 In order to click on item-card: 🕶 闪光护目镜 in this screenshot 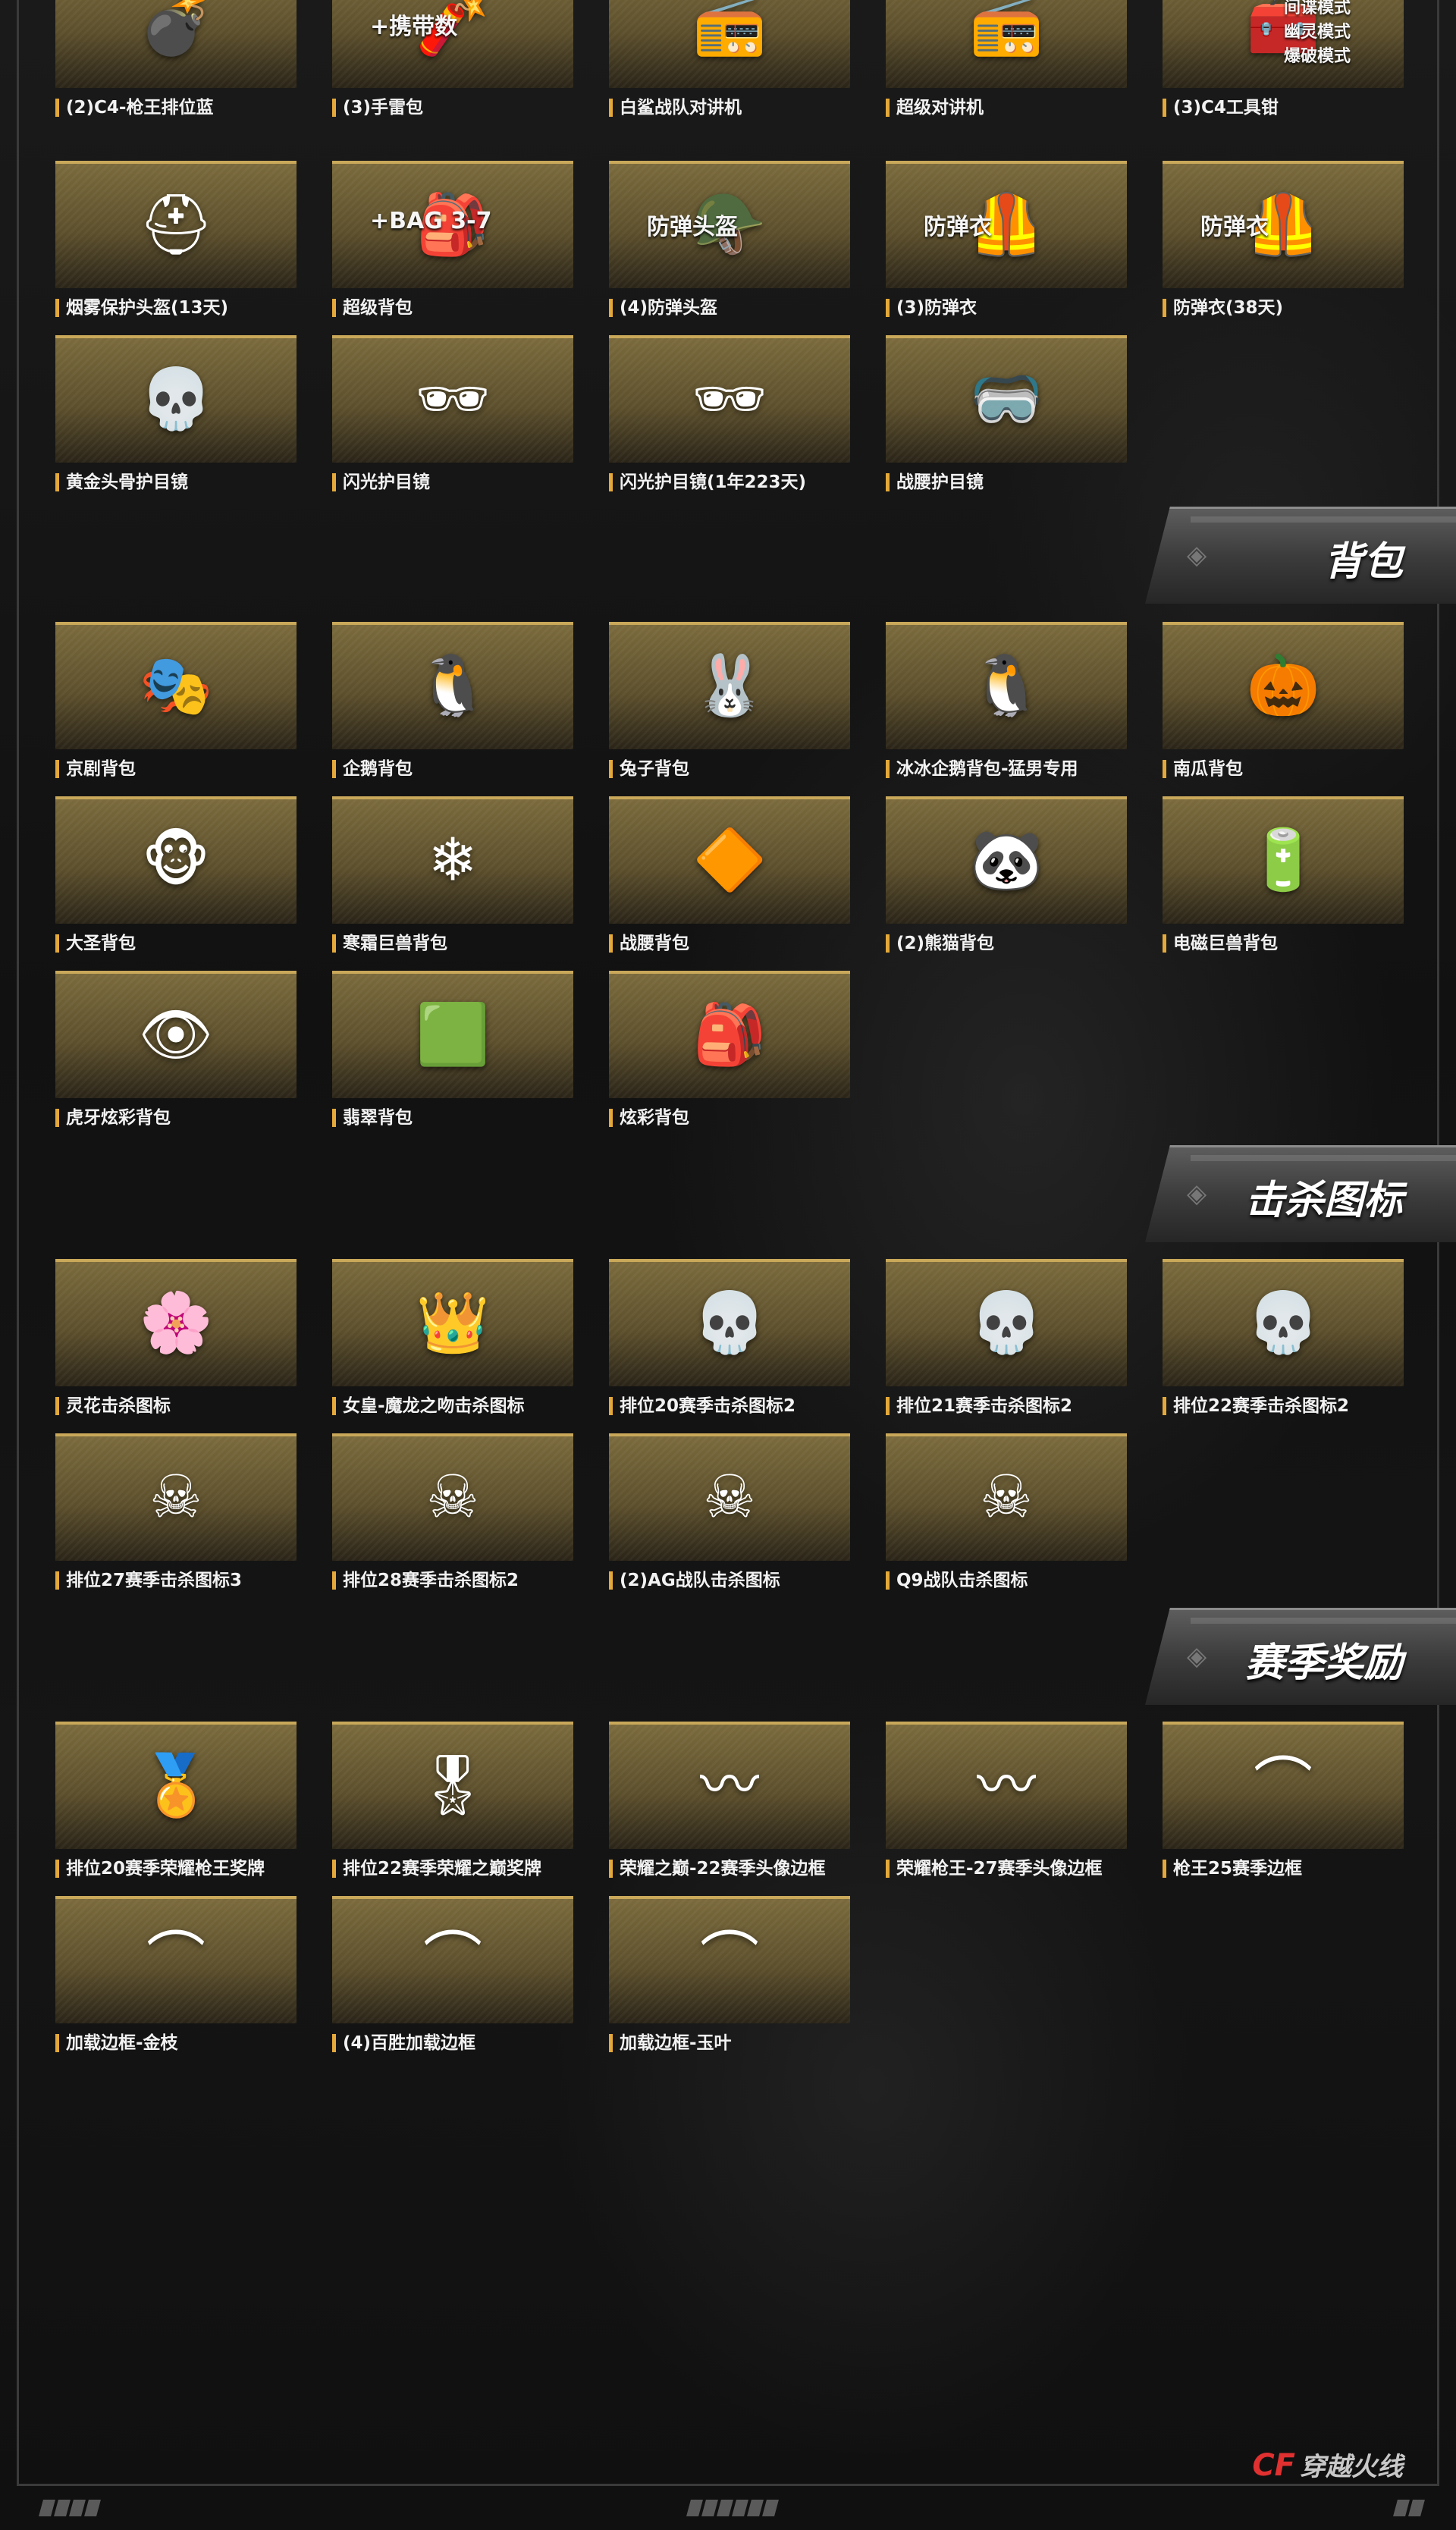, I will do `click(452, 420)`.